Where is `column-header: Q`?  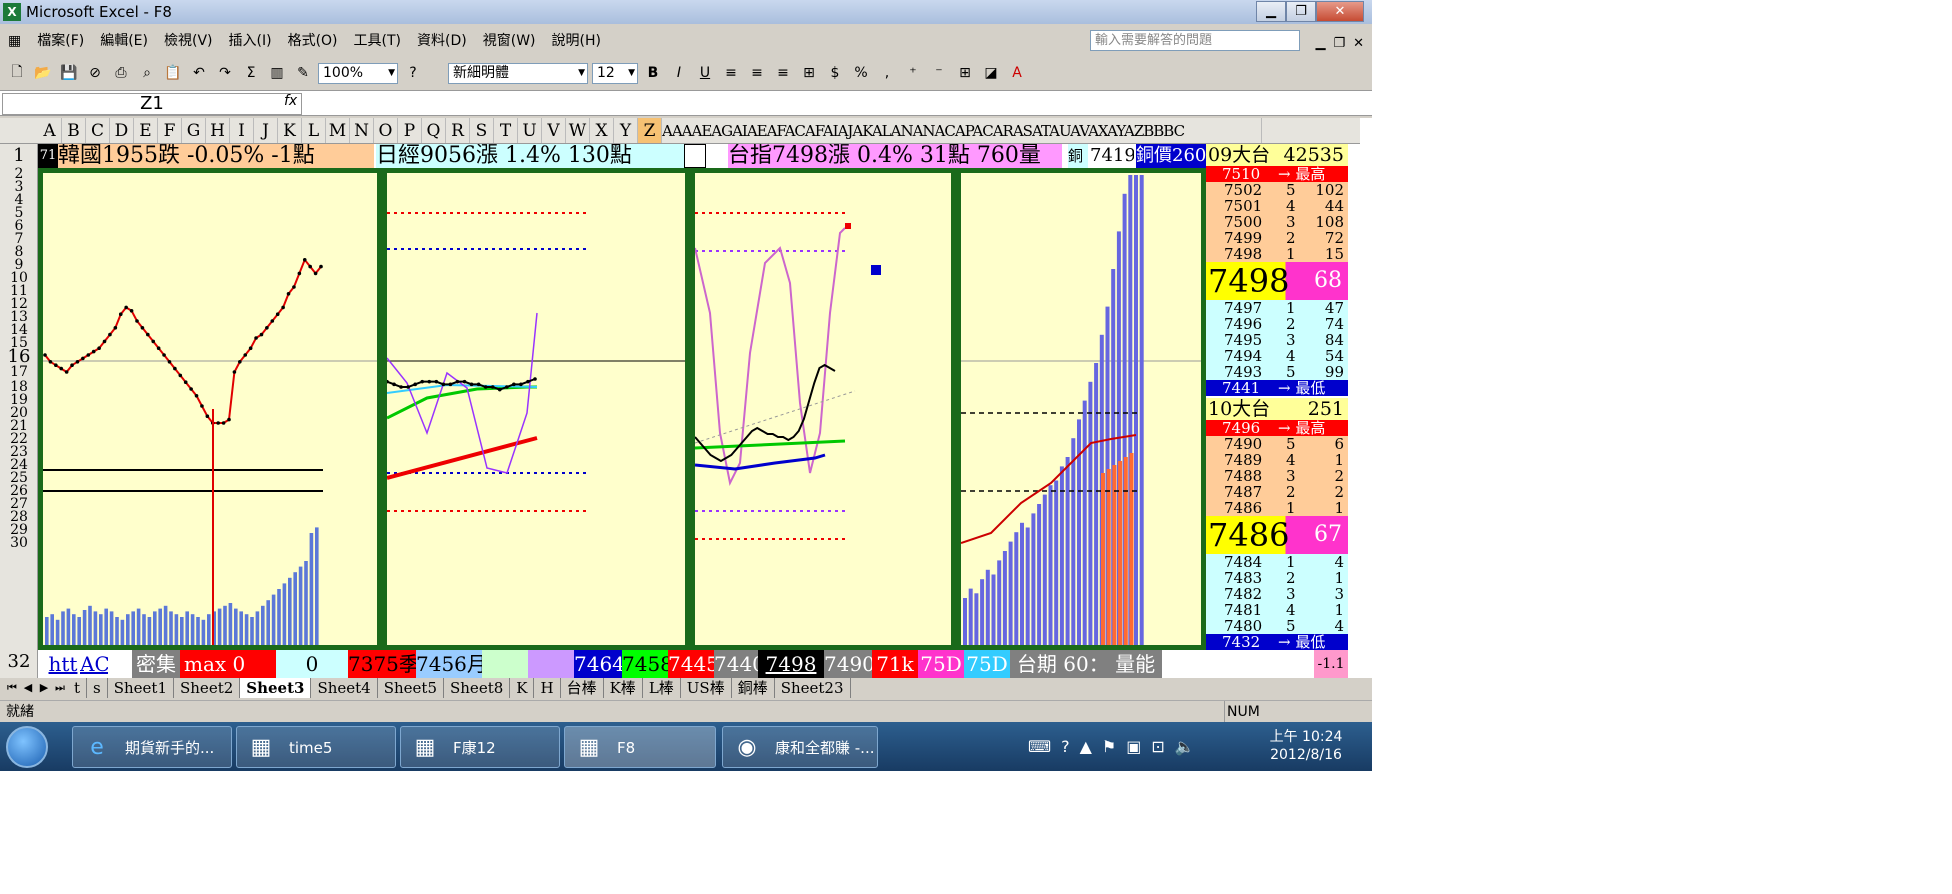 column-header: Q is located at coordinates (434, 130).